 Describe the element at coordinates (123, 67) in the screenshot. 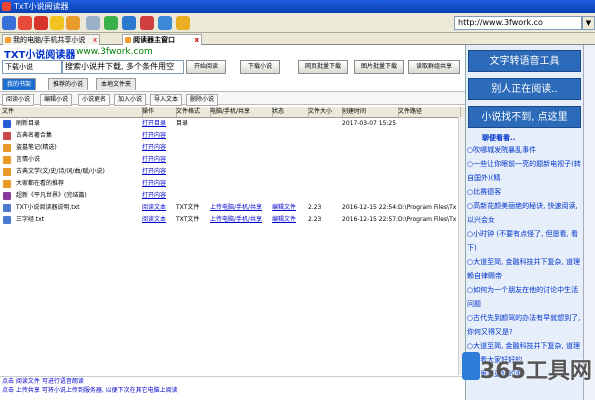

I see `search-input: 搜索小说并下载, 多个条件用空` at that location.